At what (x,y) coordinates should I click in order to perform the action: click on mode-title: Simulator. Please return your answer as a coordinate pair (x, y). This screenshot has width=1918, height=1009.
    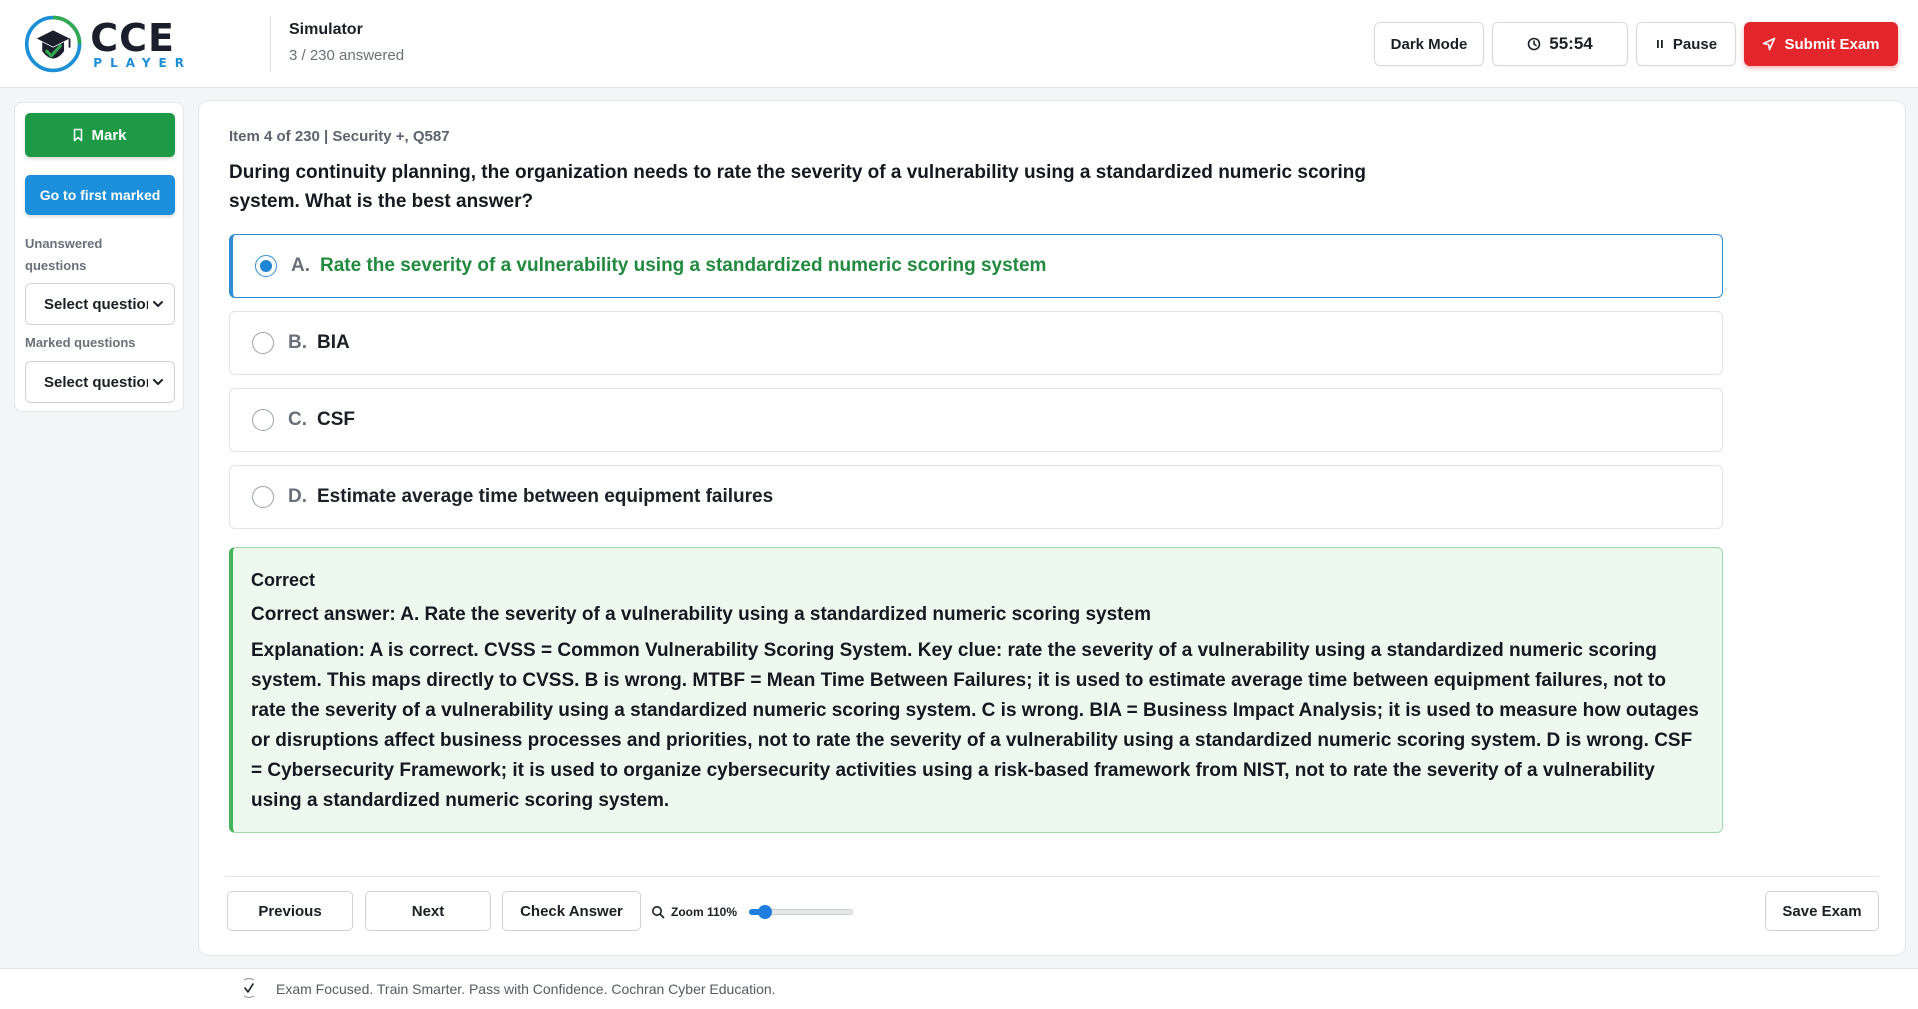
    Looking at the image, I should click on (326, 29).